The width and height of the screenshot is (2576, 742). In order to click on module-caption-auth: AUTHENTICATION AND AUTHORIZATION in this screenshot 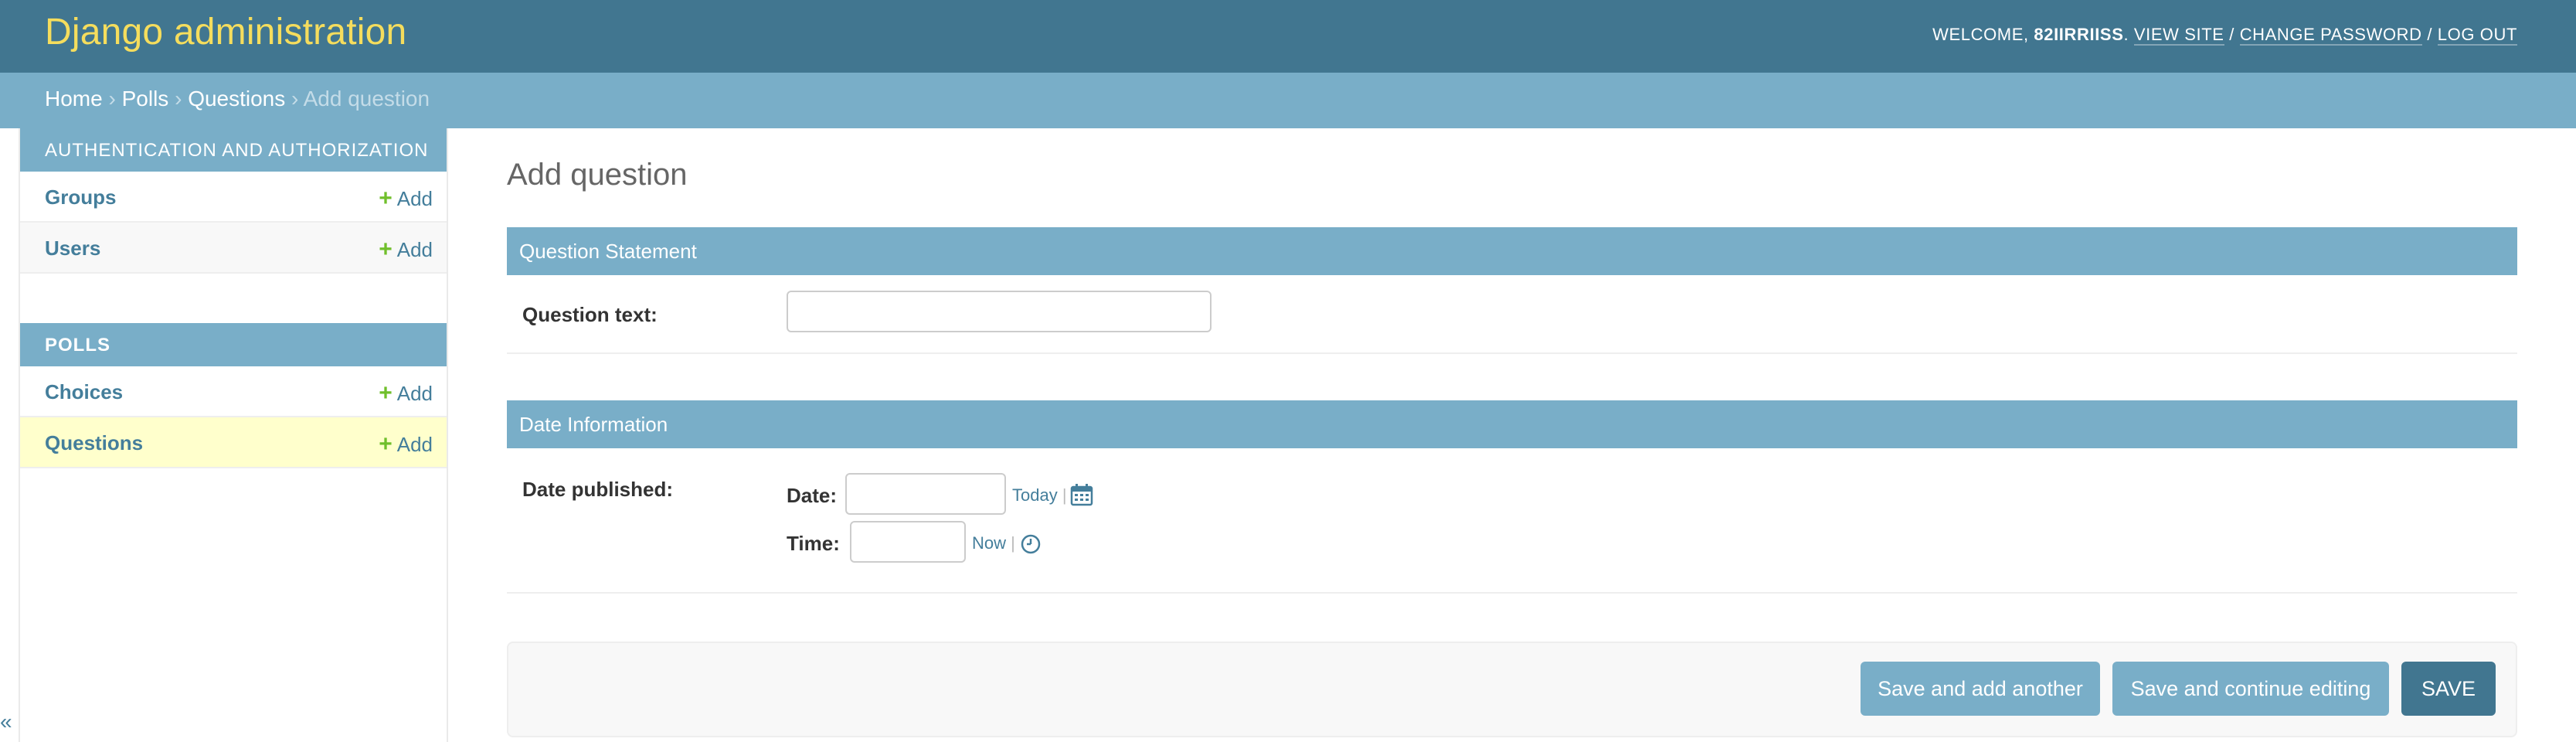, I will do `click(233, 150)`.